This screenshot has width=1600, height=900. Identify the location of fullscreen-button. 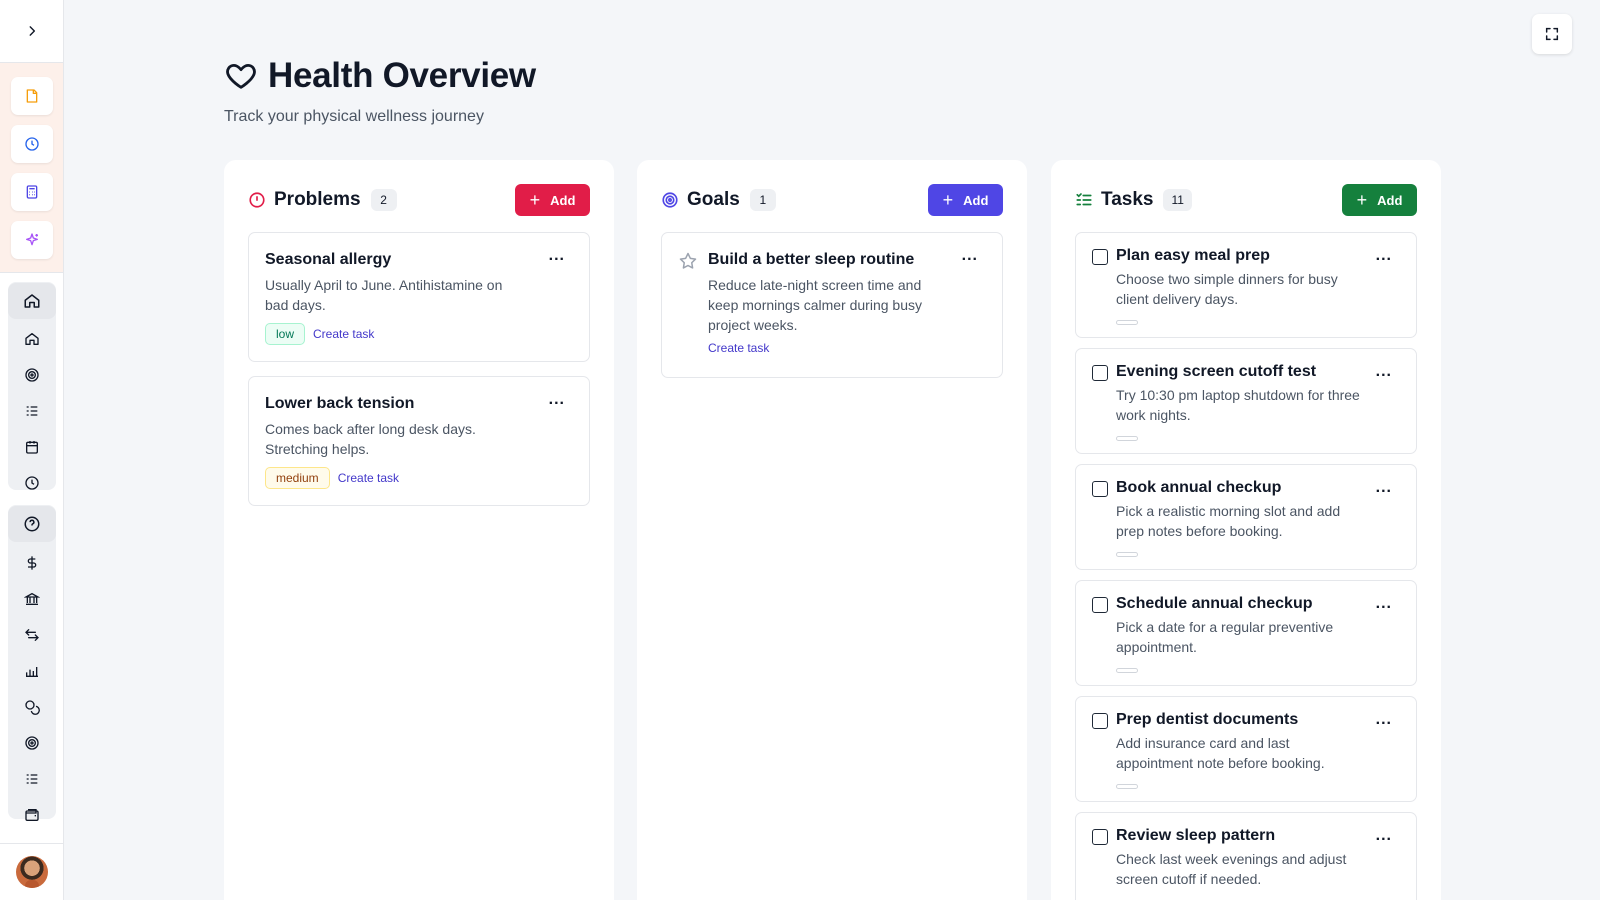
(1552, 34).